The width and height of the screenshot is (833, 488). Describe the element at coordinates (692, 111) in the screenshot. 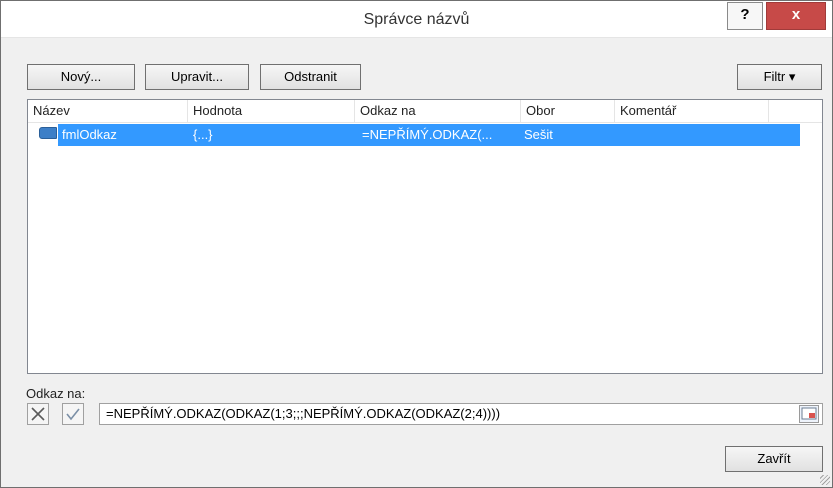

I see `column-header-comment: Komentář` at that location.